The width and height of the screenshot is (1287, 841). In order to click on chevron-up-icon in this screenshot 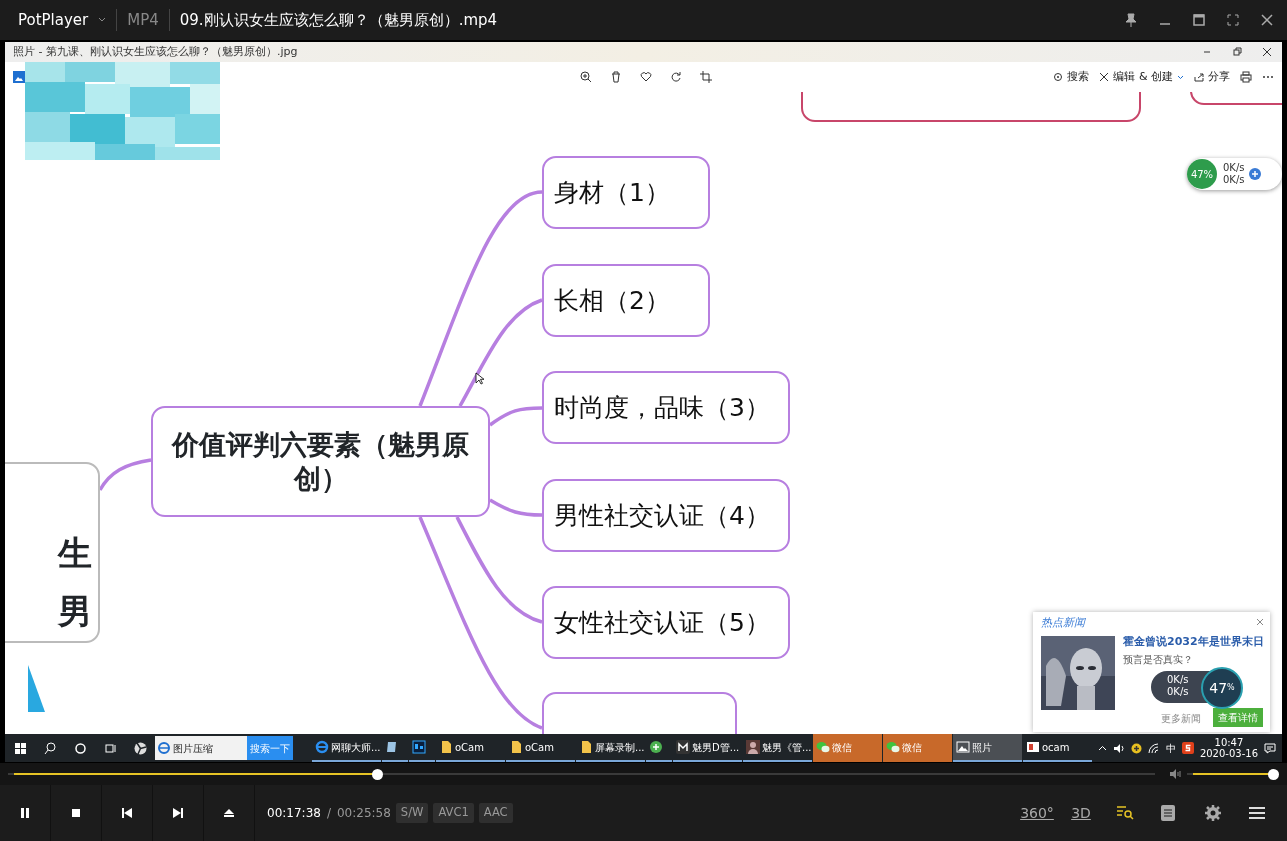, I will do `click(1102, 748)`.